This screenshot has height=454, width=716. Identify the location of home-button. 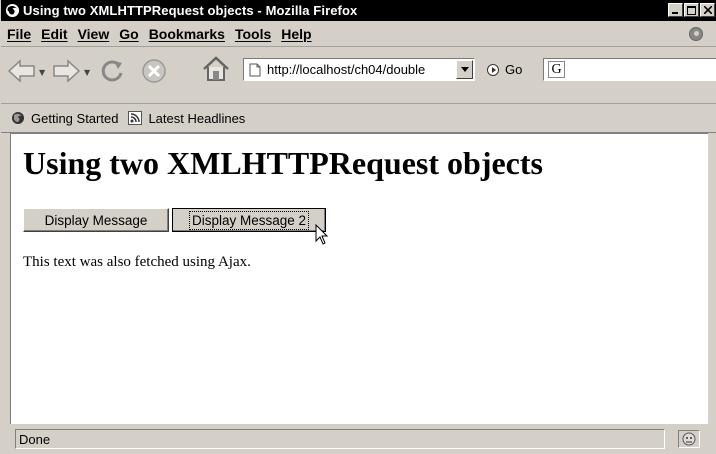
(216, 69).